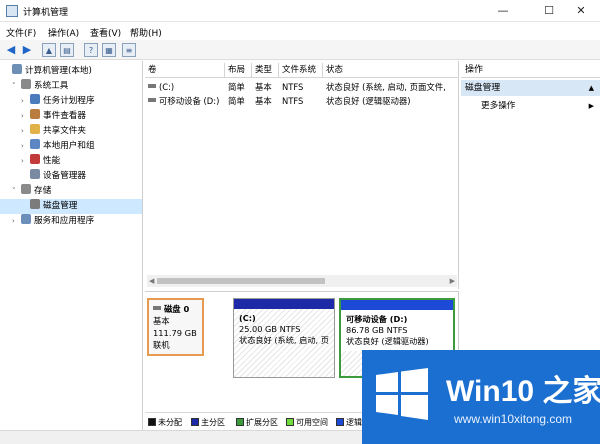  I want to click on disk-type: 基本, so click(161, 321).